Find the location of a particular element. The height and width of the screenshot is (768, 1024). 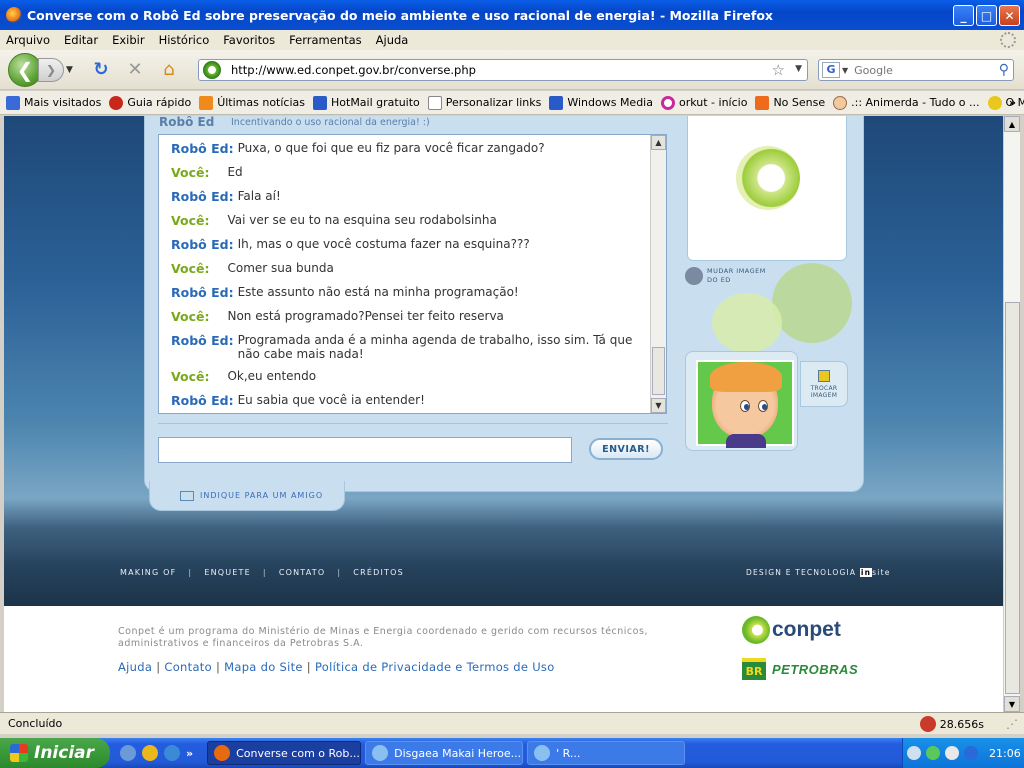

insite-logo-text: site is located at coordinates (881, 572).